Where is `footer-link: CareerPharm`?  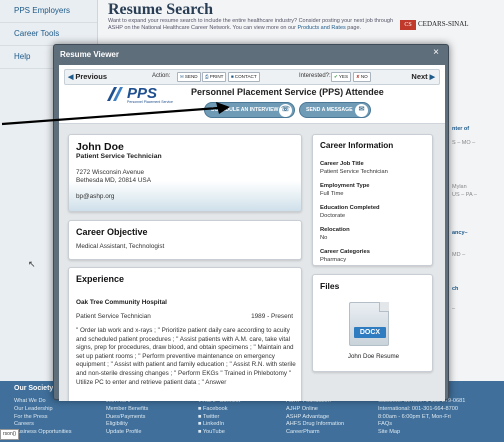 footer-link: CareerPharm is located at coordinates (315, 433).